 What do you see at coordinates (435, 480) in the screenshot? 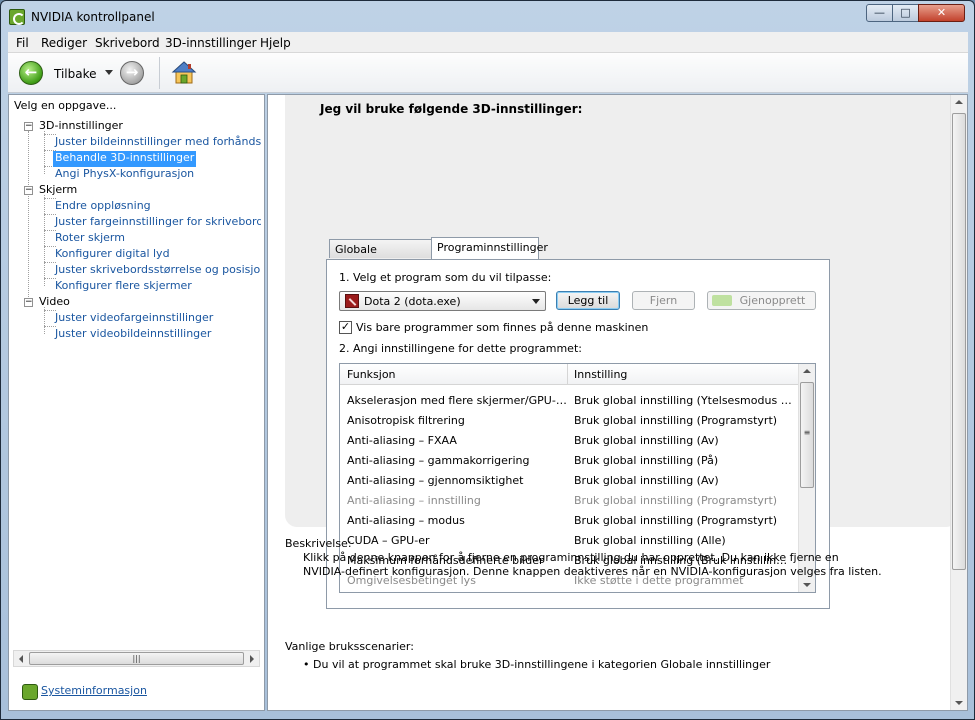
I see `row-function: Anti-aliasing – gjennomsiktighet` at bounding box center [435, 480].